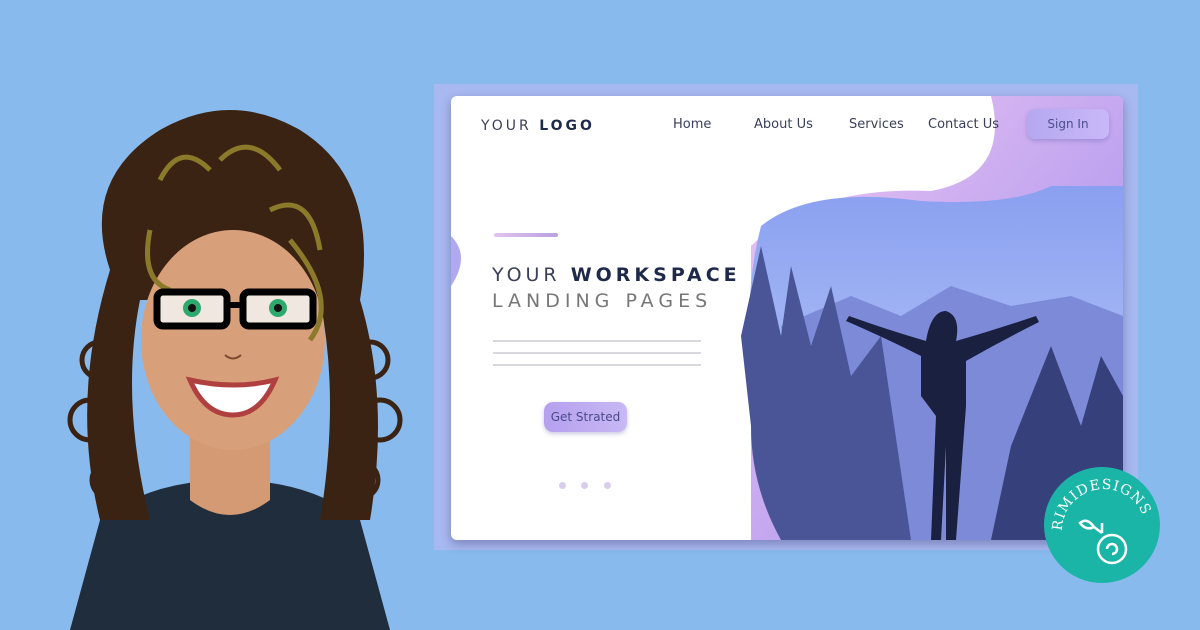  Describe the element at coordinates (616, 275) in the screenshot. I see `headline: YOUR WORKSPACE` at that location.